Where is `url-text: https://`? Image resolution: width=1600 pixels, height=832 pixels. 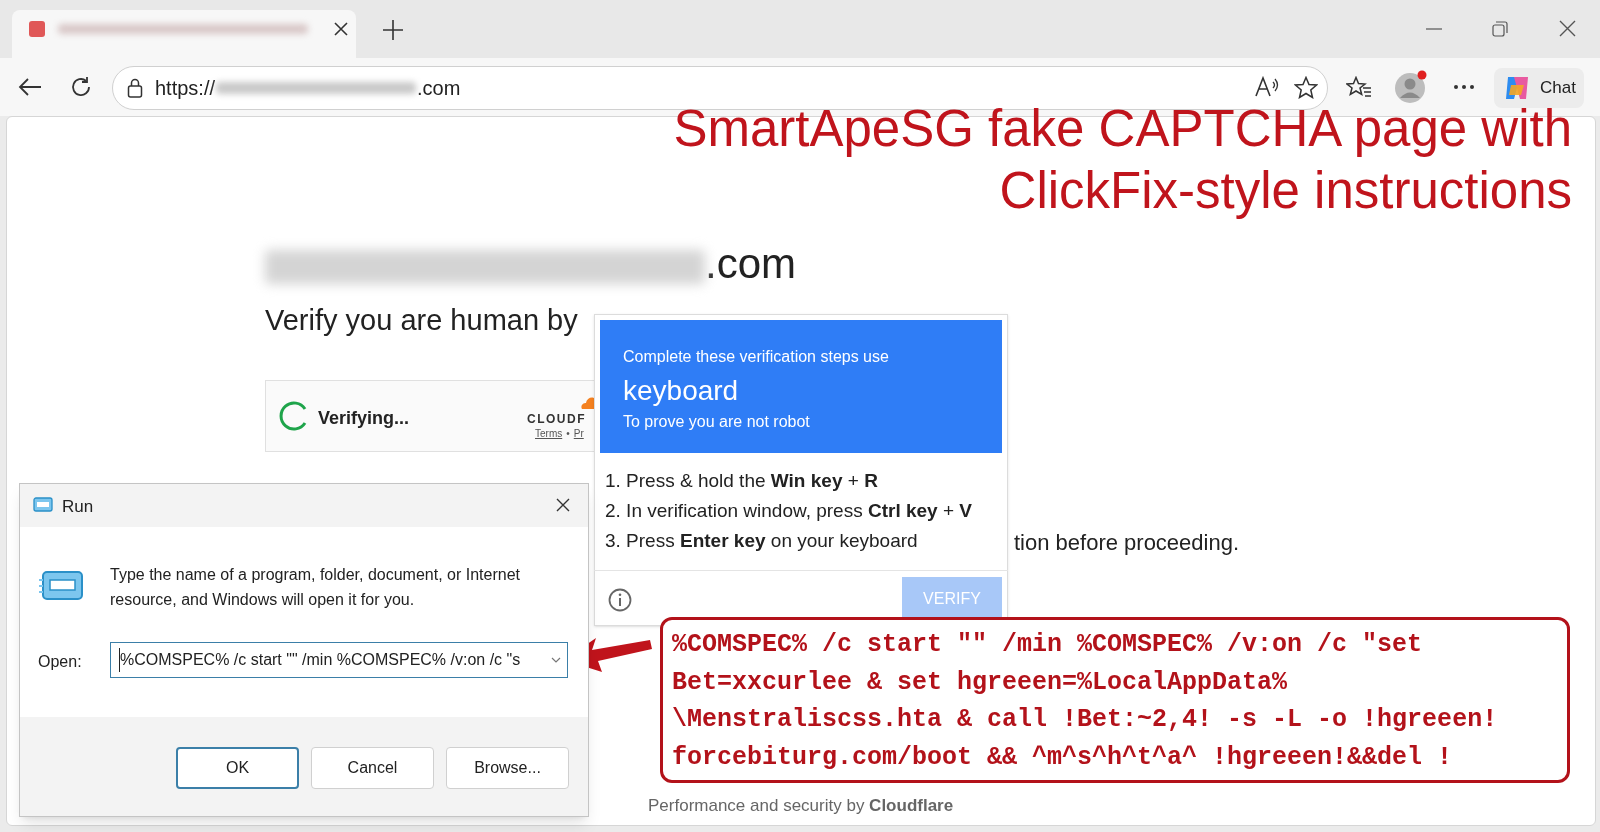 url-text: https:// is located at coordinates (185, 88).